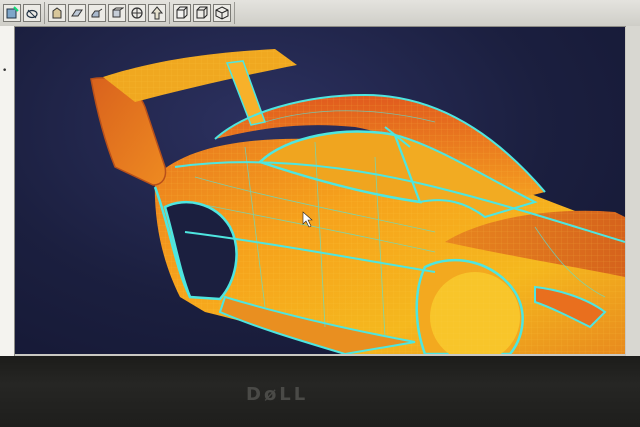 The image size is (640, 427). Describe the element at coordinates (97, 13) in the screenshot. I see `zoom-icon` at that location.